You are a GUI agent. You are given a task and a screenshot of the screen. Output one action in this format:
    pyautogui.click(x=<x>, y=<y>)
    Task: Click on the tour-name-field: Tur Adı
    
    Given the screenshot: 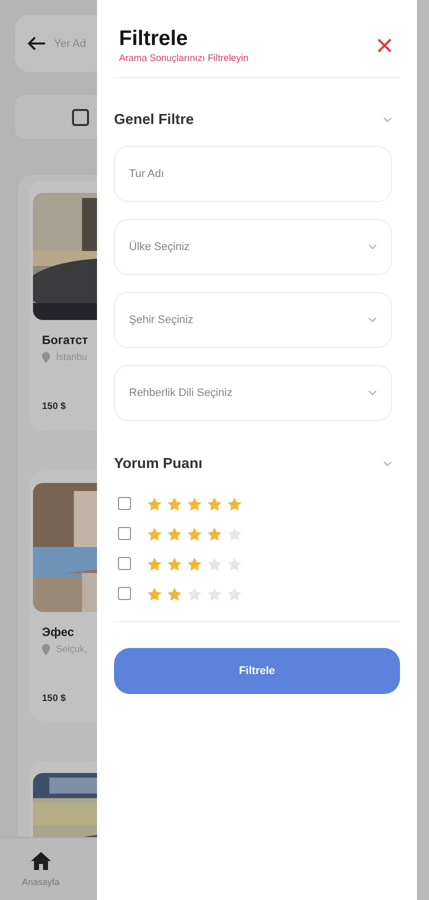 What is the action you would take?
    pyautogui.click(x=253, y=174)
    